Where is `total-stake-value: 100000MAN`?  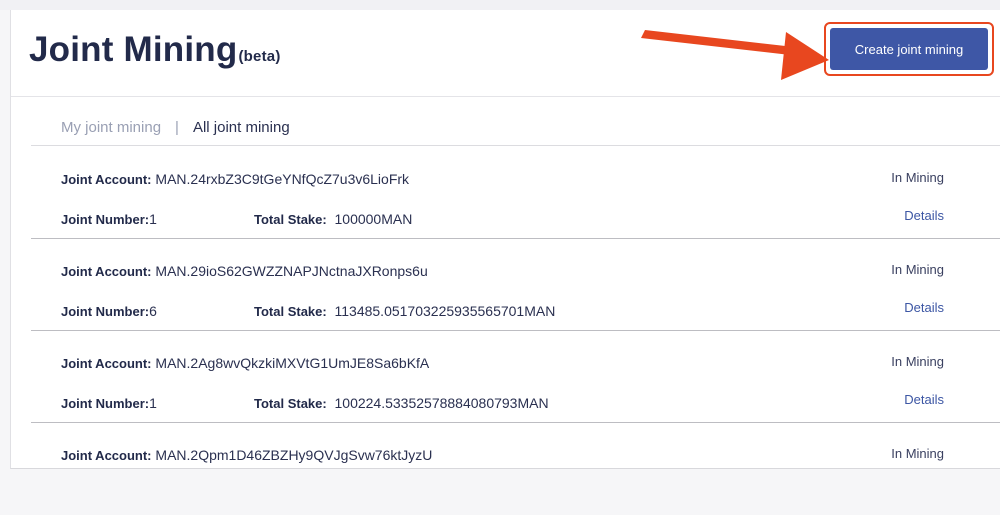
total-stake-value: 100000MAN is located at coordinates (373, 219).